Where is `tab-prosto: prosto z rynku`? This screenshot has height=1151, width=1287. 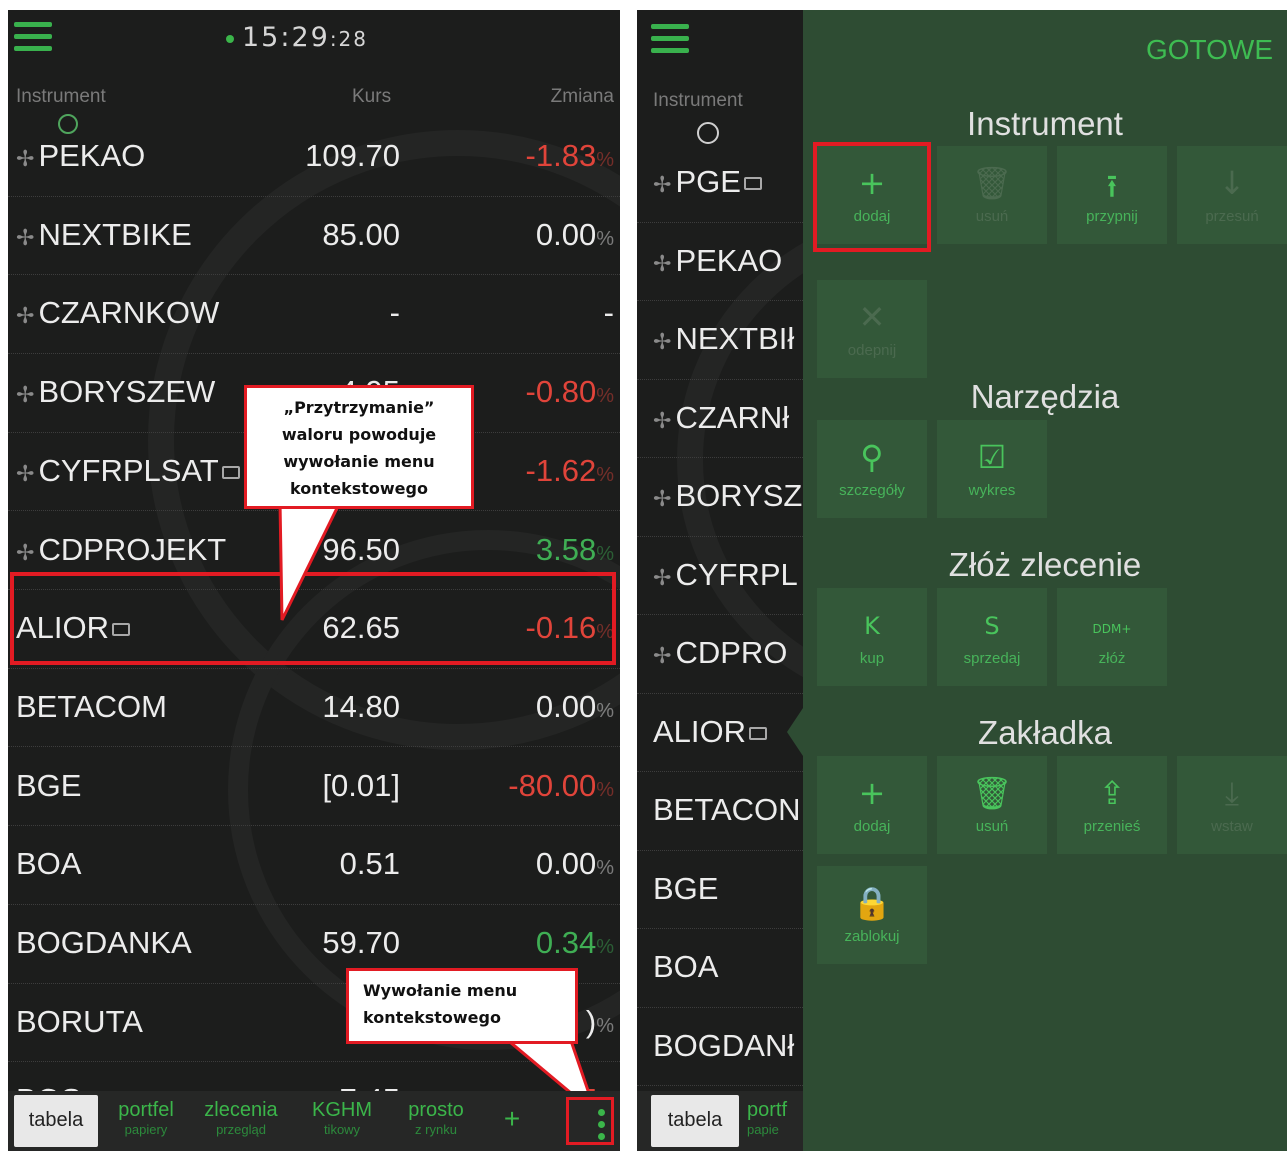
tab-prosto: prosto z rynku is located at coordinates (436, 1121).